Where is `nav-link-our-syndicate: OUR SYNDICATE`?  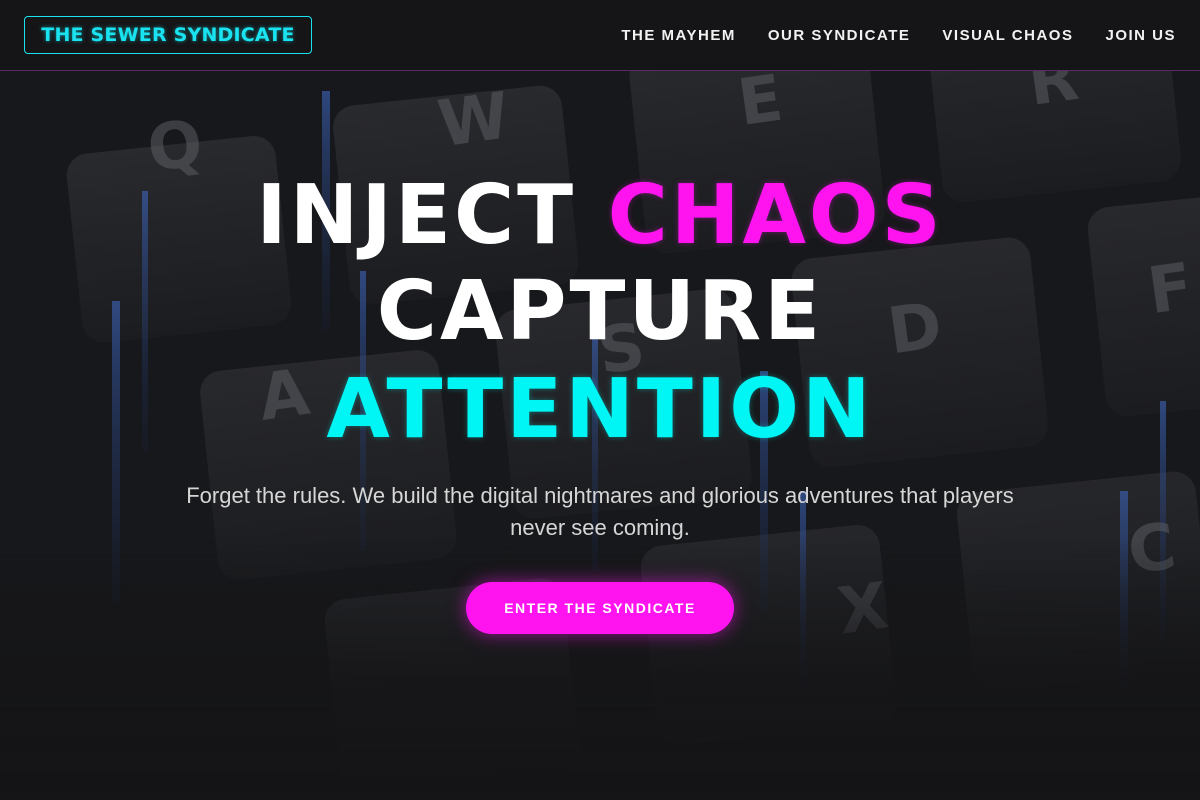
nav-link-our-syndicate: OUR SYNDICATE is located at coordinates (839, 35).